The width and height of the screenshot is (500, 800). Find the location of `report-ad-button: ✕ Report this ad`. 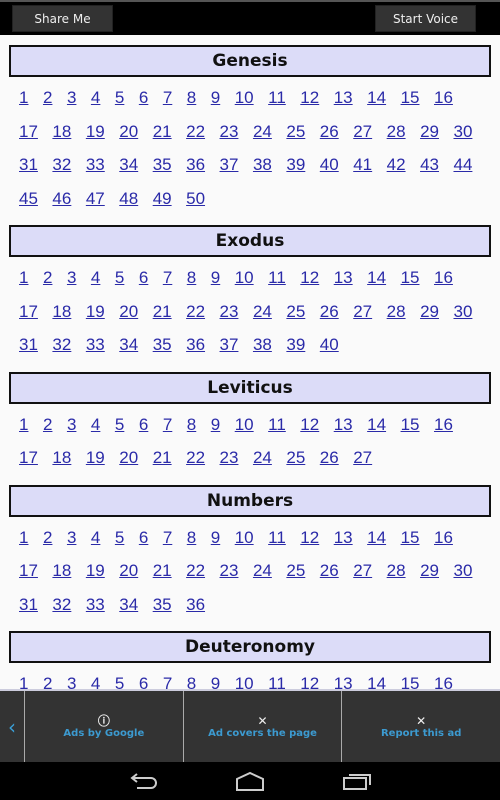

report-ad-button: ✕ Report this ad is located at coordinates (421, 726).